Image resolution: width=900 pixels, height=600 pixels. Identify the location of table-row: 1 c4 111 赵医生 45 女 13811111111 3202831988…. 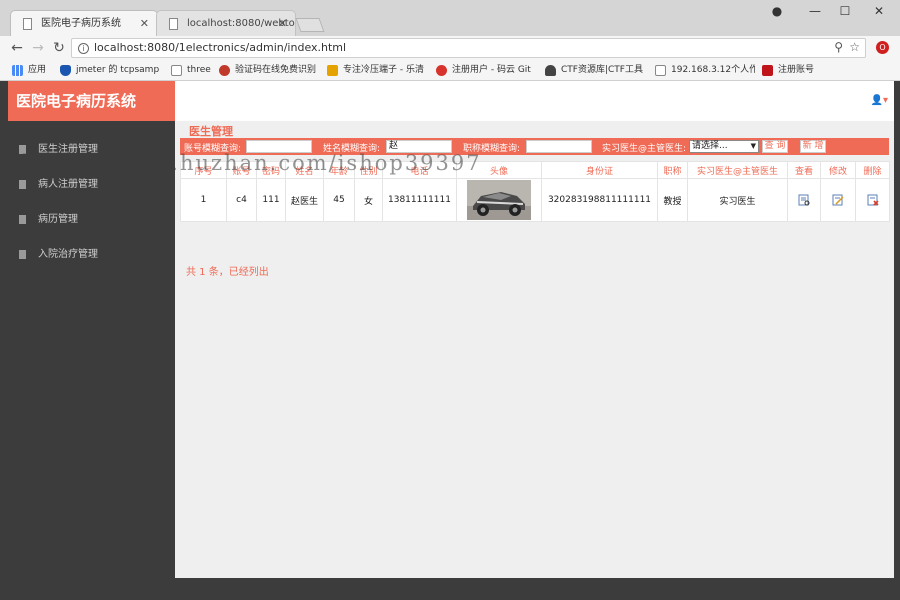
(535, 200).